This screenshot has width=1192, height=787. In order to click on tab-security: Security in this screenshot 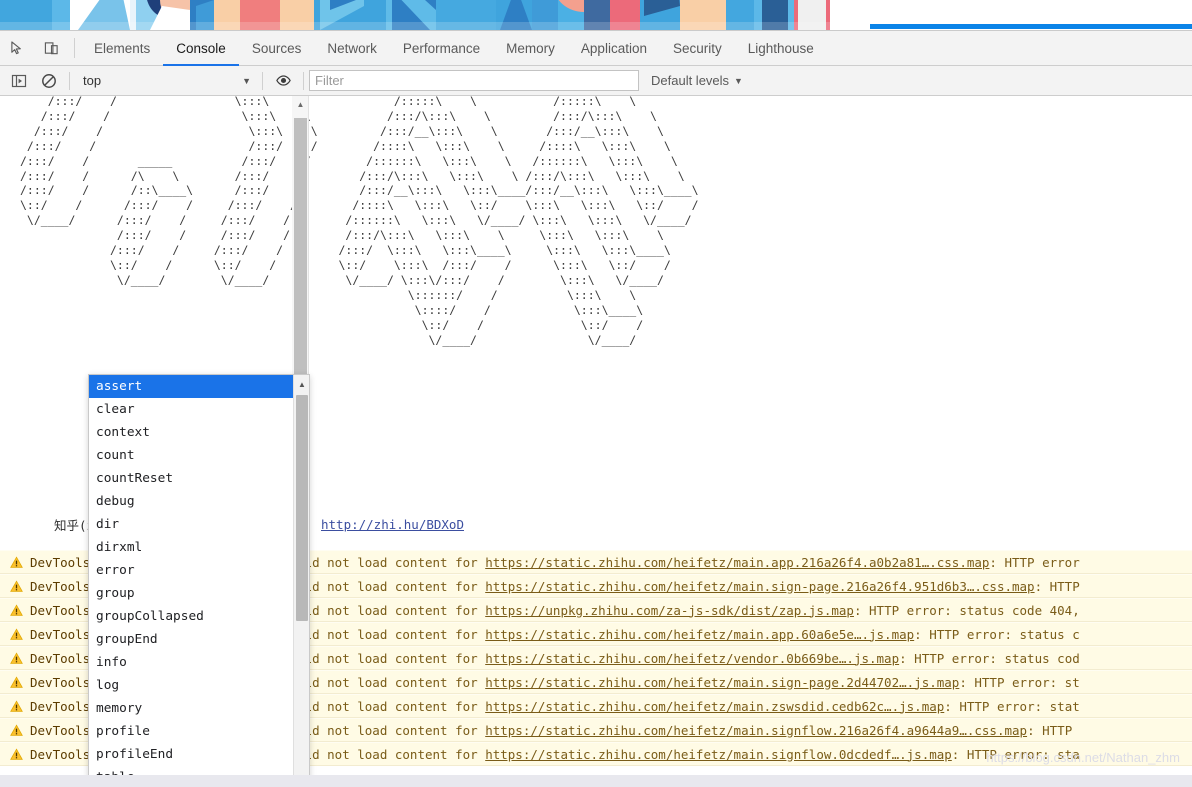, I will do `click(697, 48)`.